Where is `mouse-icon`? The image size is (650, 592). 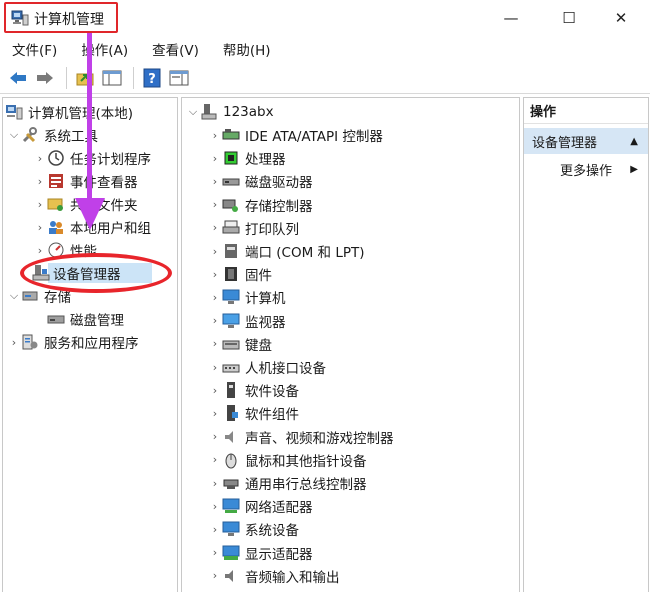
mouse-icon is located at coordinates (231, 460).